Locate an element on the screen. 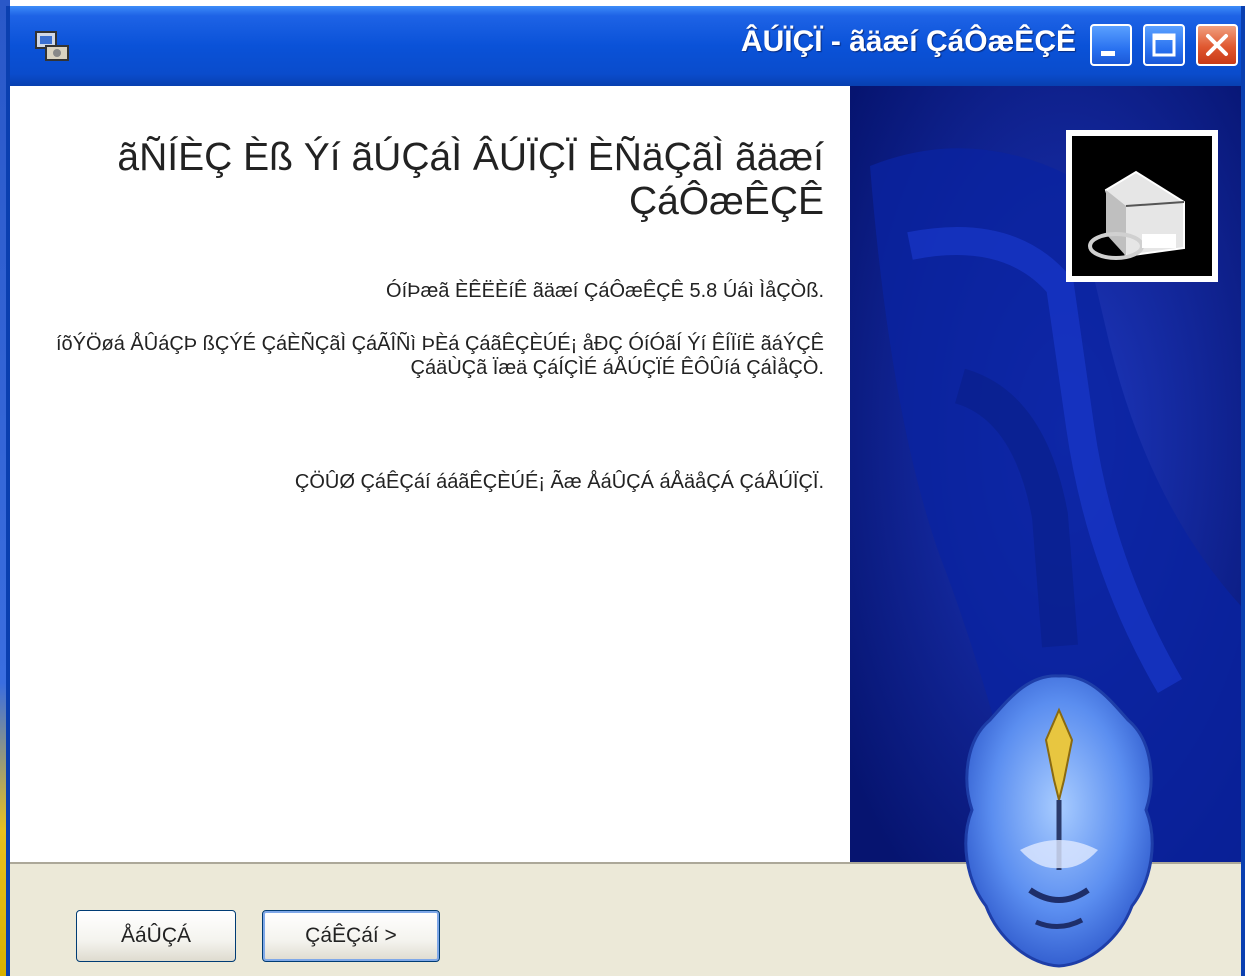 This screenshot has width=1245, height=976. university-emblem-logo is located at coordinates (1059, 821).